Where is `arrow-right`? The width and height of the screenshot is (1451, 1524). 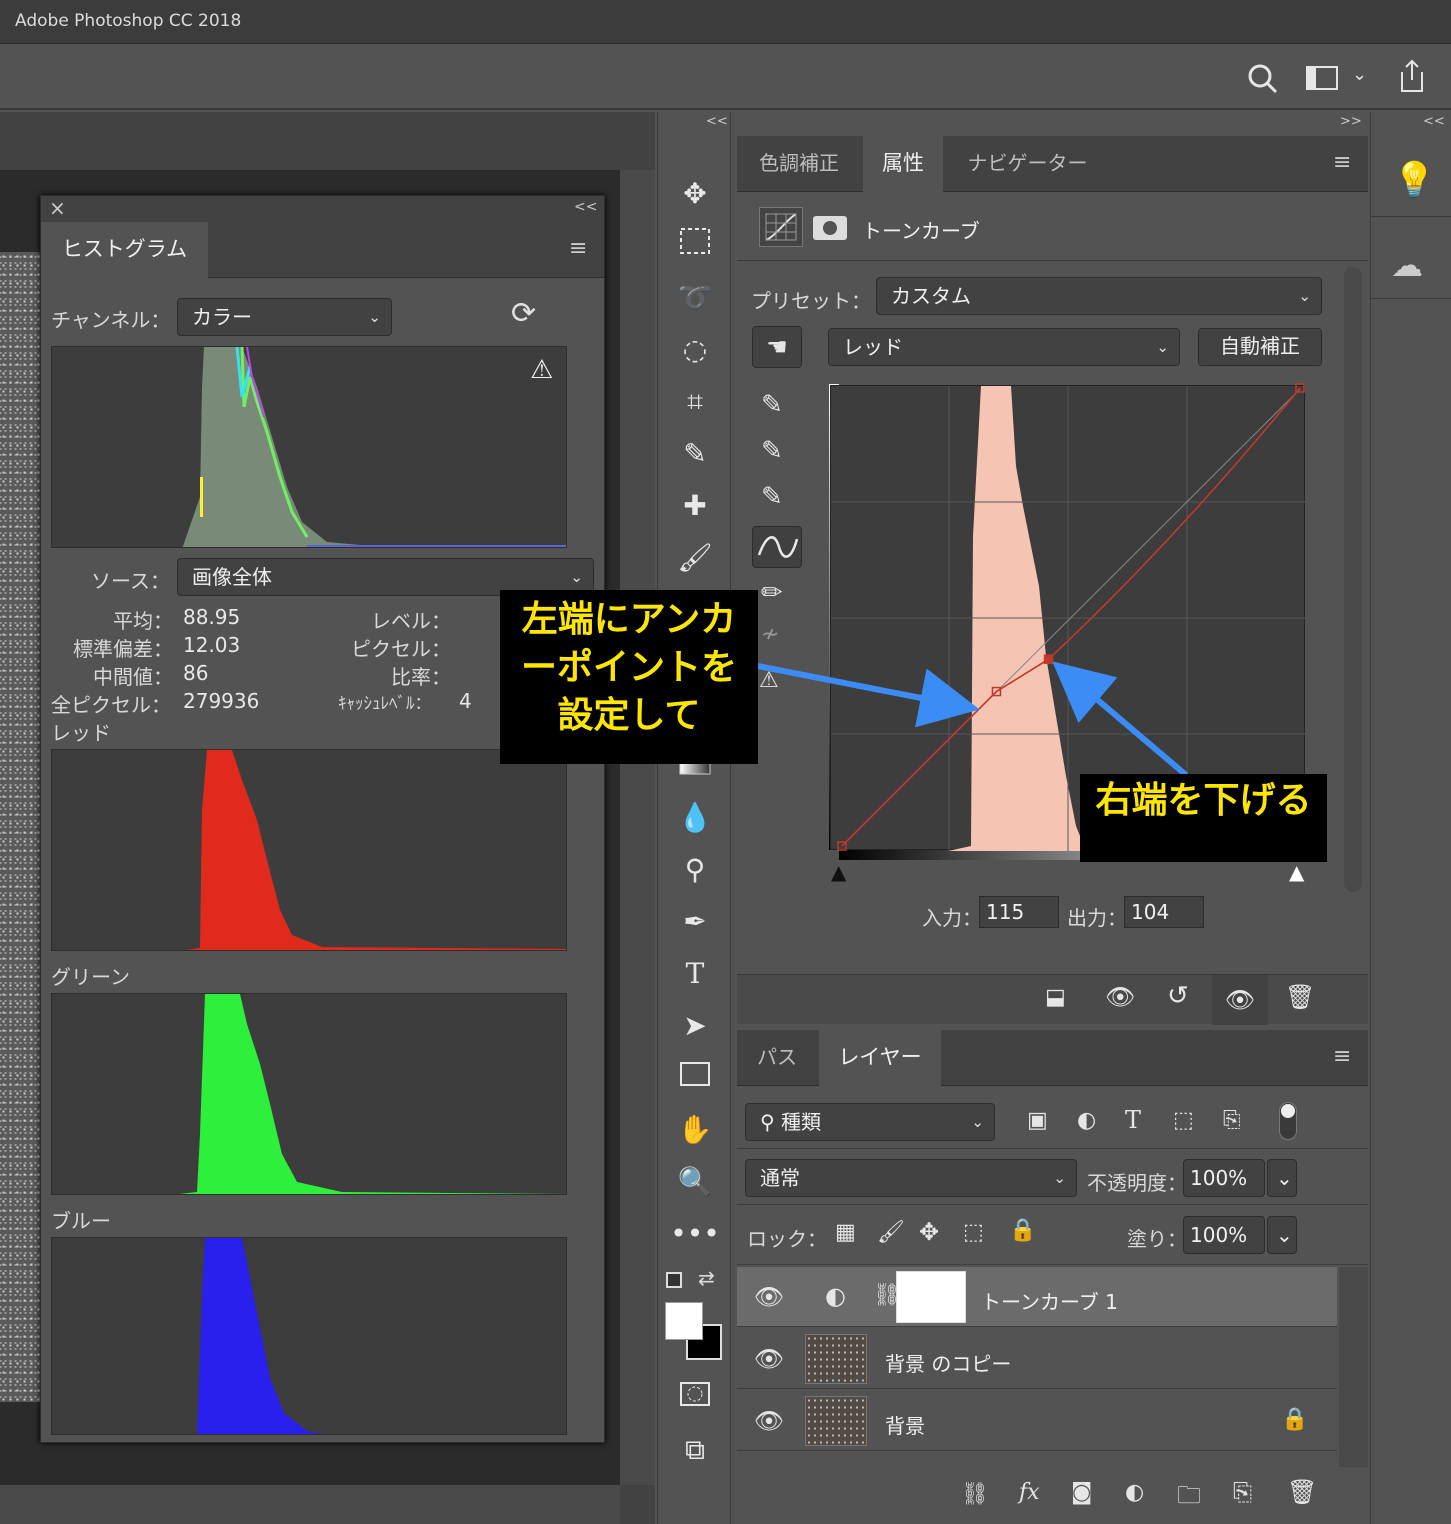
arrow-right is located at coordinates (1120, 719).